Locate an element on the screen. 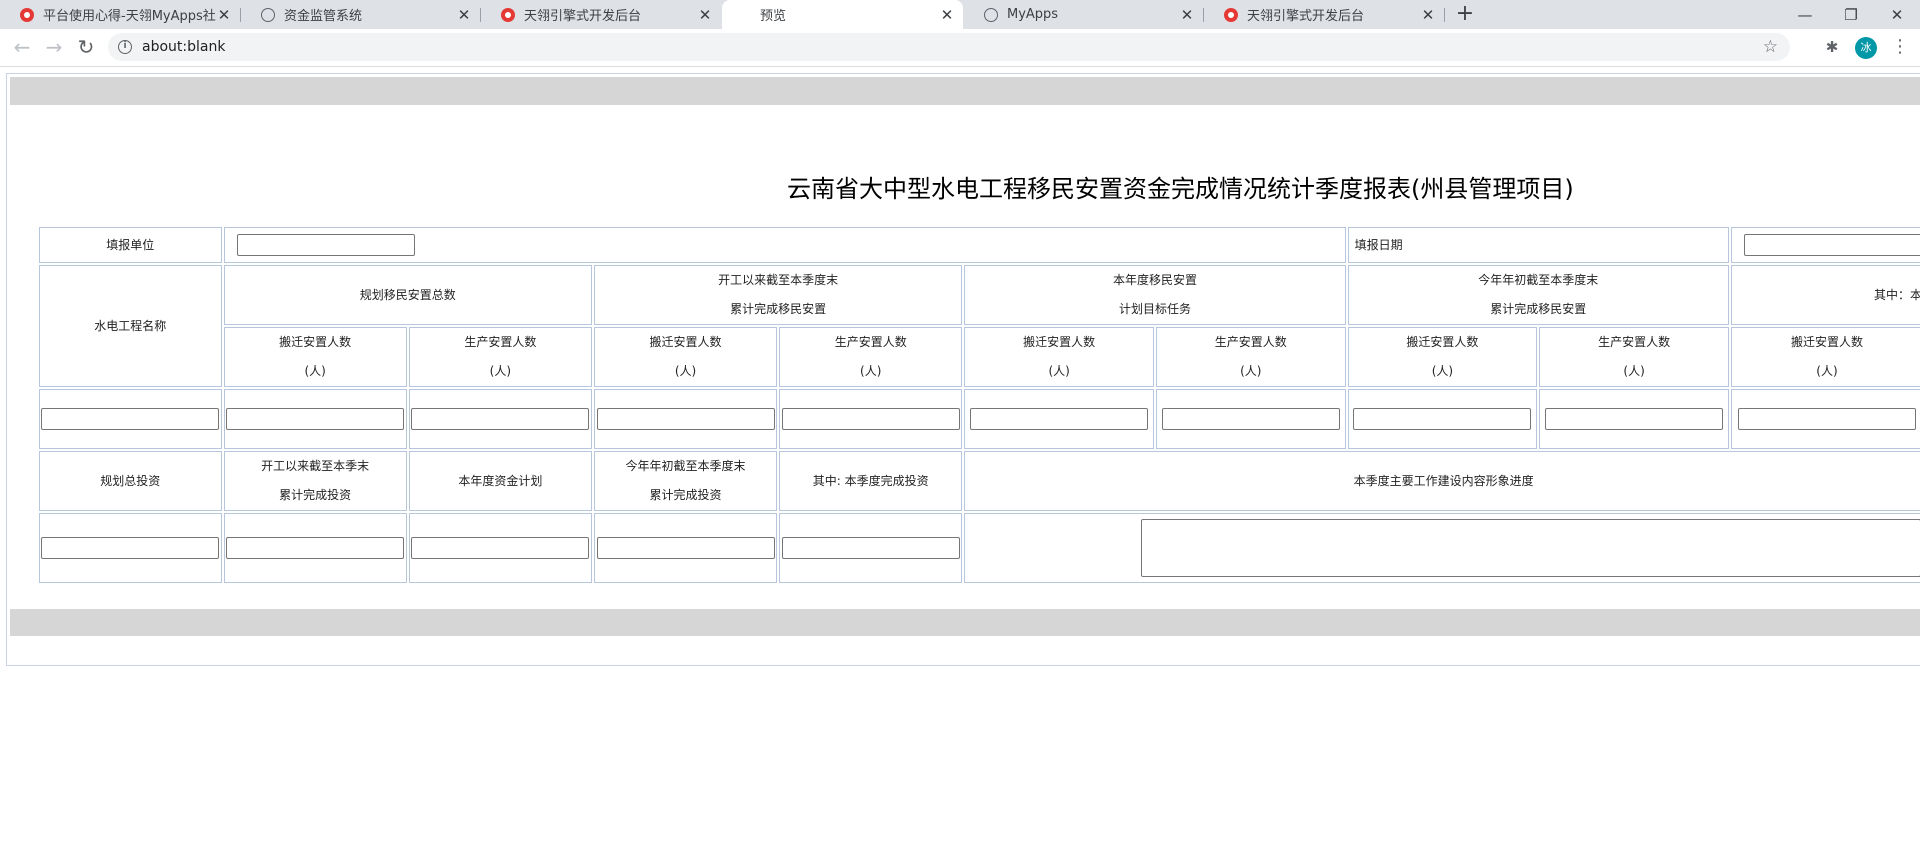  sub-header-6: 搬迁安置人数 (人) is located at coordinates (1442, 357).